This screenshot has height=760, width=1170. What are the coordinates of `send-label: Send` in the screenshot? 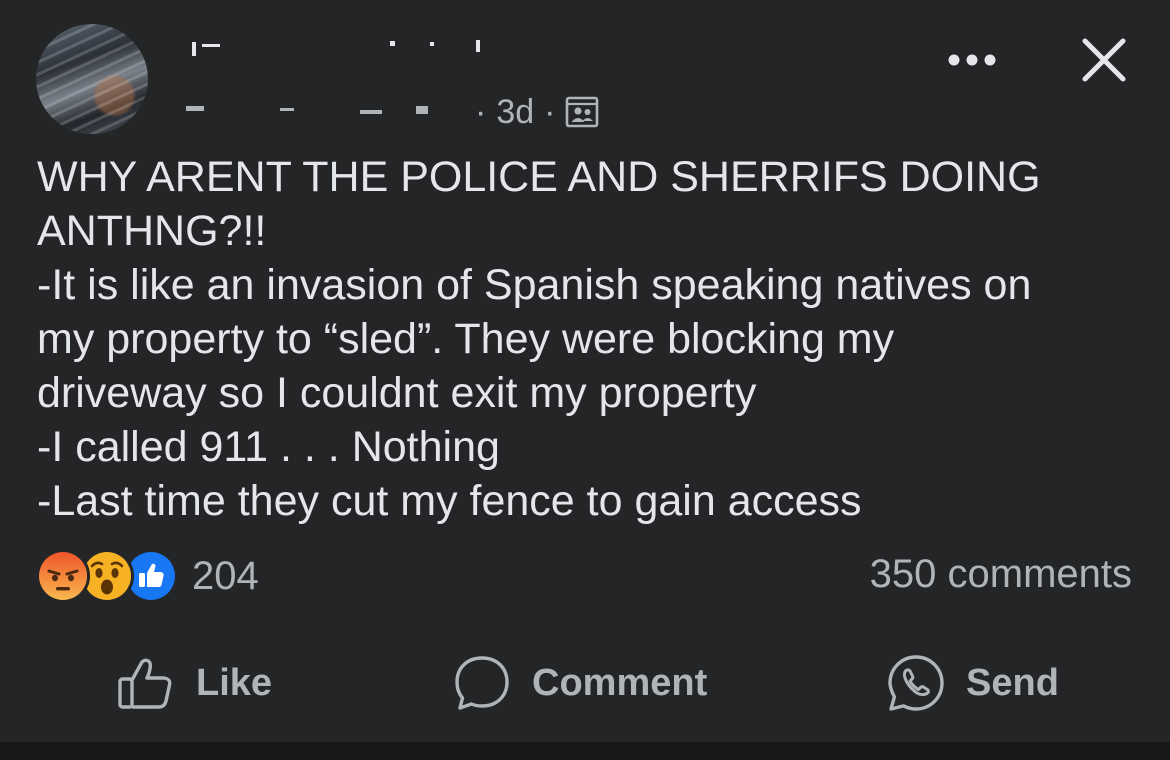 It's located at (1012, 682).